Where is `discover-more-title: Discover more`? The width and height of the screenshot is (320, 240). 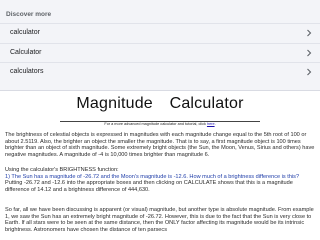
discover-more-title: Discover more is located at coordinates (29, 14).